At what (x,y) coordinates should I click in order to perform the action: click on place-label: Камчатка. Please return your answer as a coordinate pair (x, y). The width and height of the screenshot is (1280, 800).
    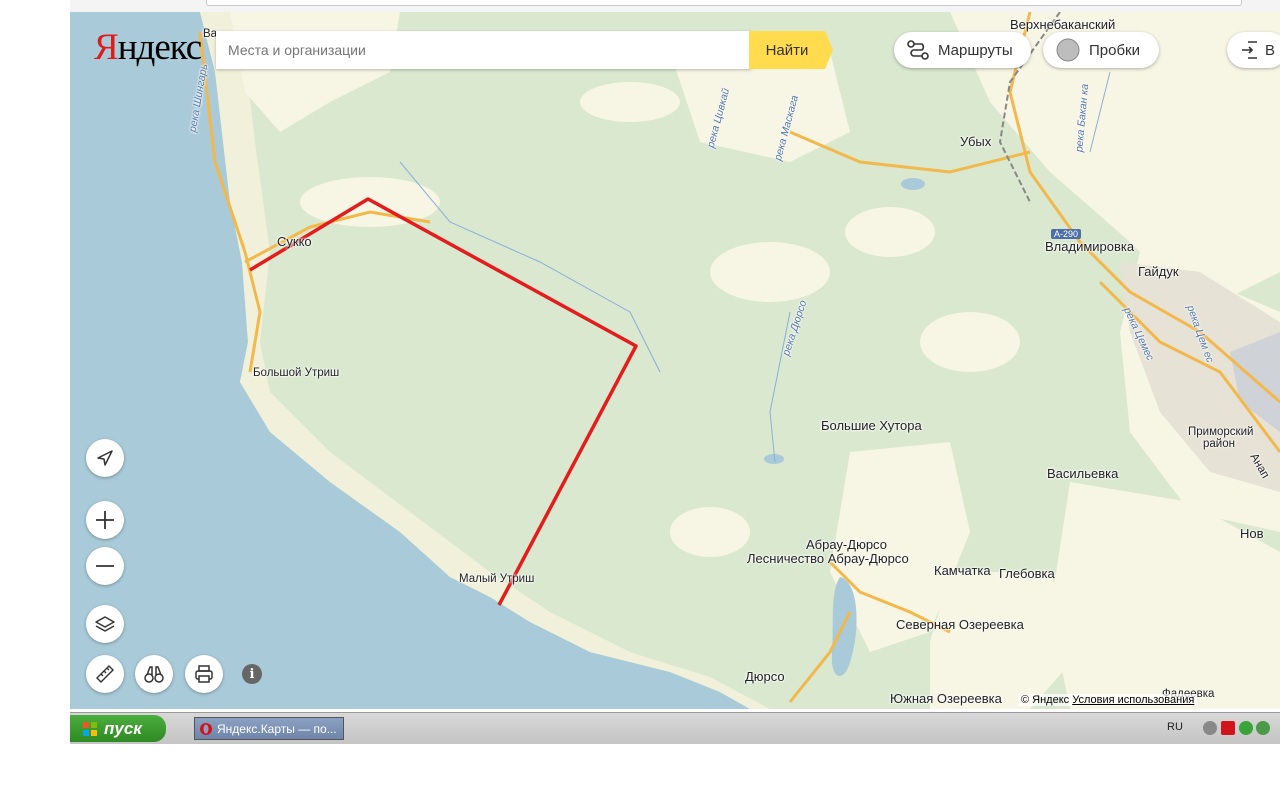
    Looking at the image, I should click on (962, 570).